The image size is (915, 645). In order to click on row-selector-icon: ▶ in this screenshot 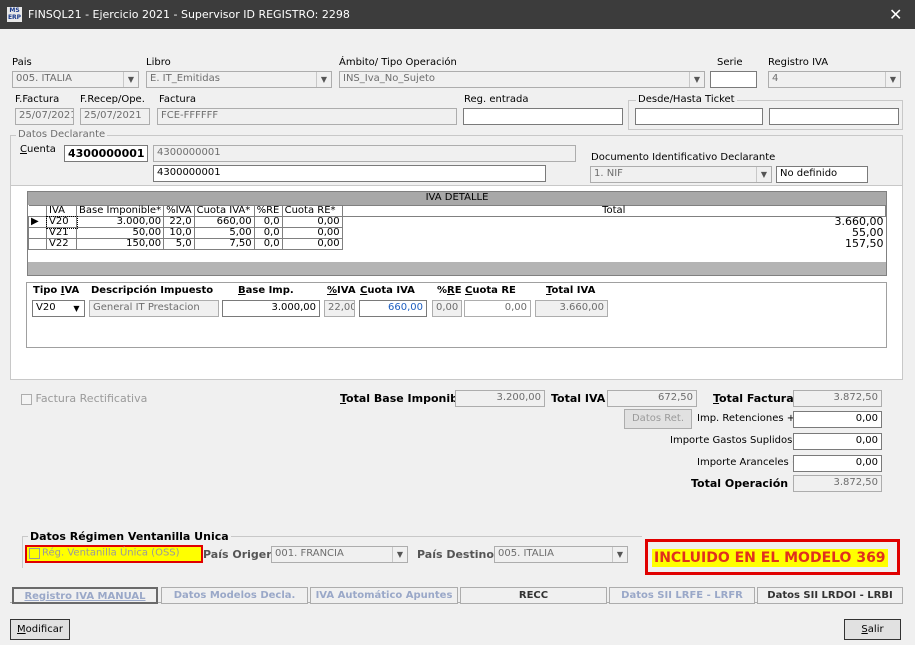, I will do `click(37, 222)`.